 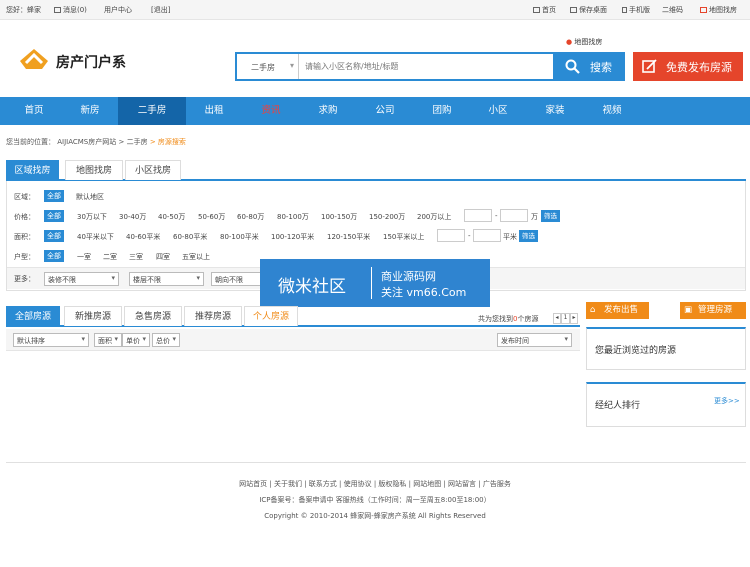 What do you see at coordinates (86, 142) in the screenshot?
I see `breadcrumb-site: AIJIACMS房产网站` at bounding box center [86, 142].